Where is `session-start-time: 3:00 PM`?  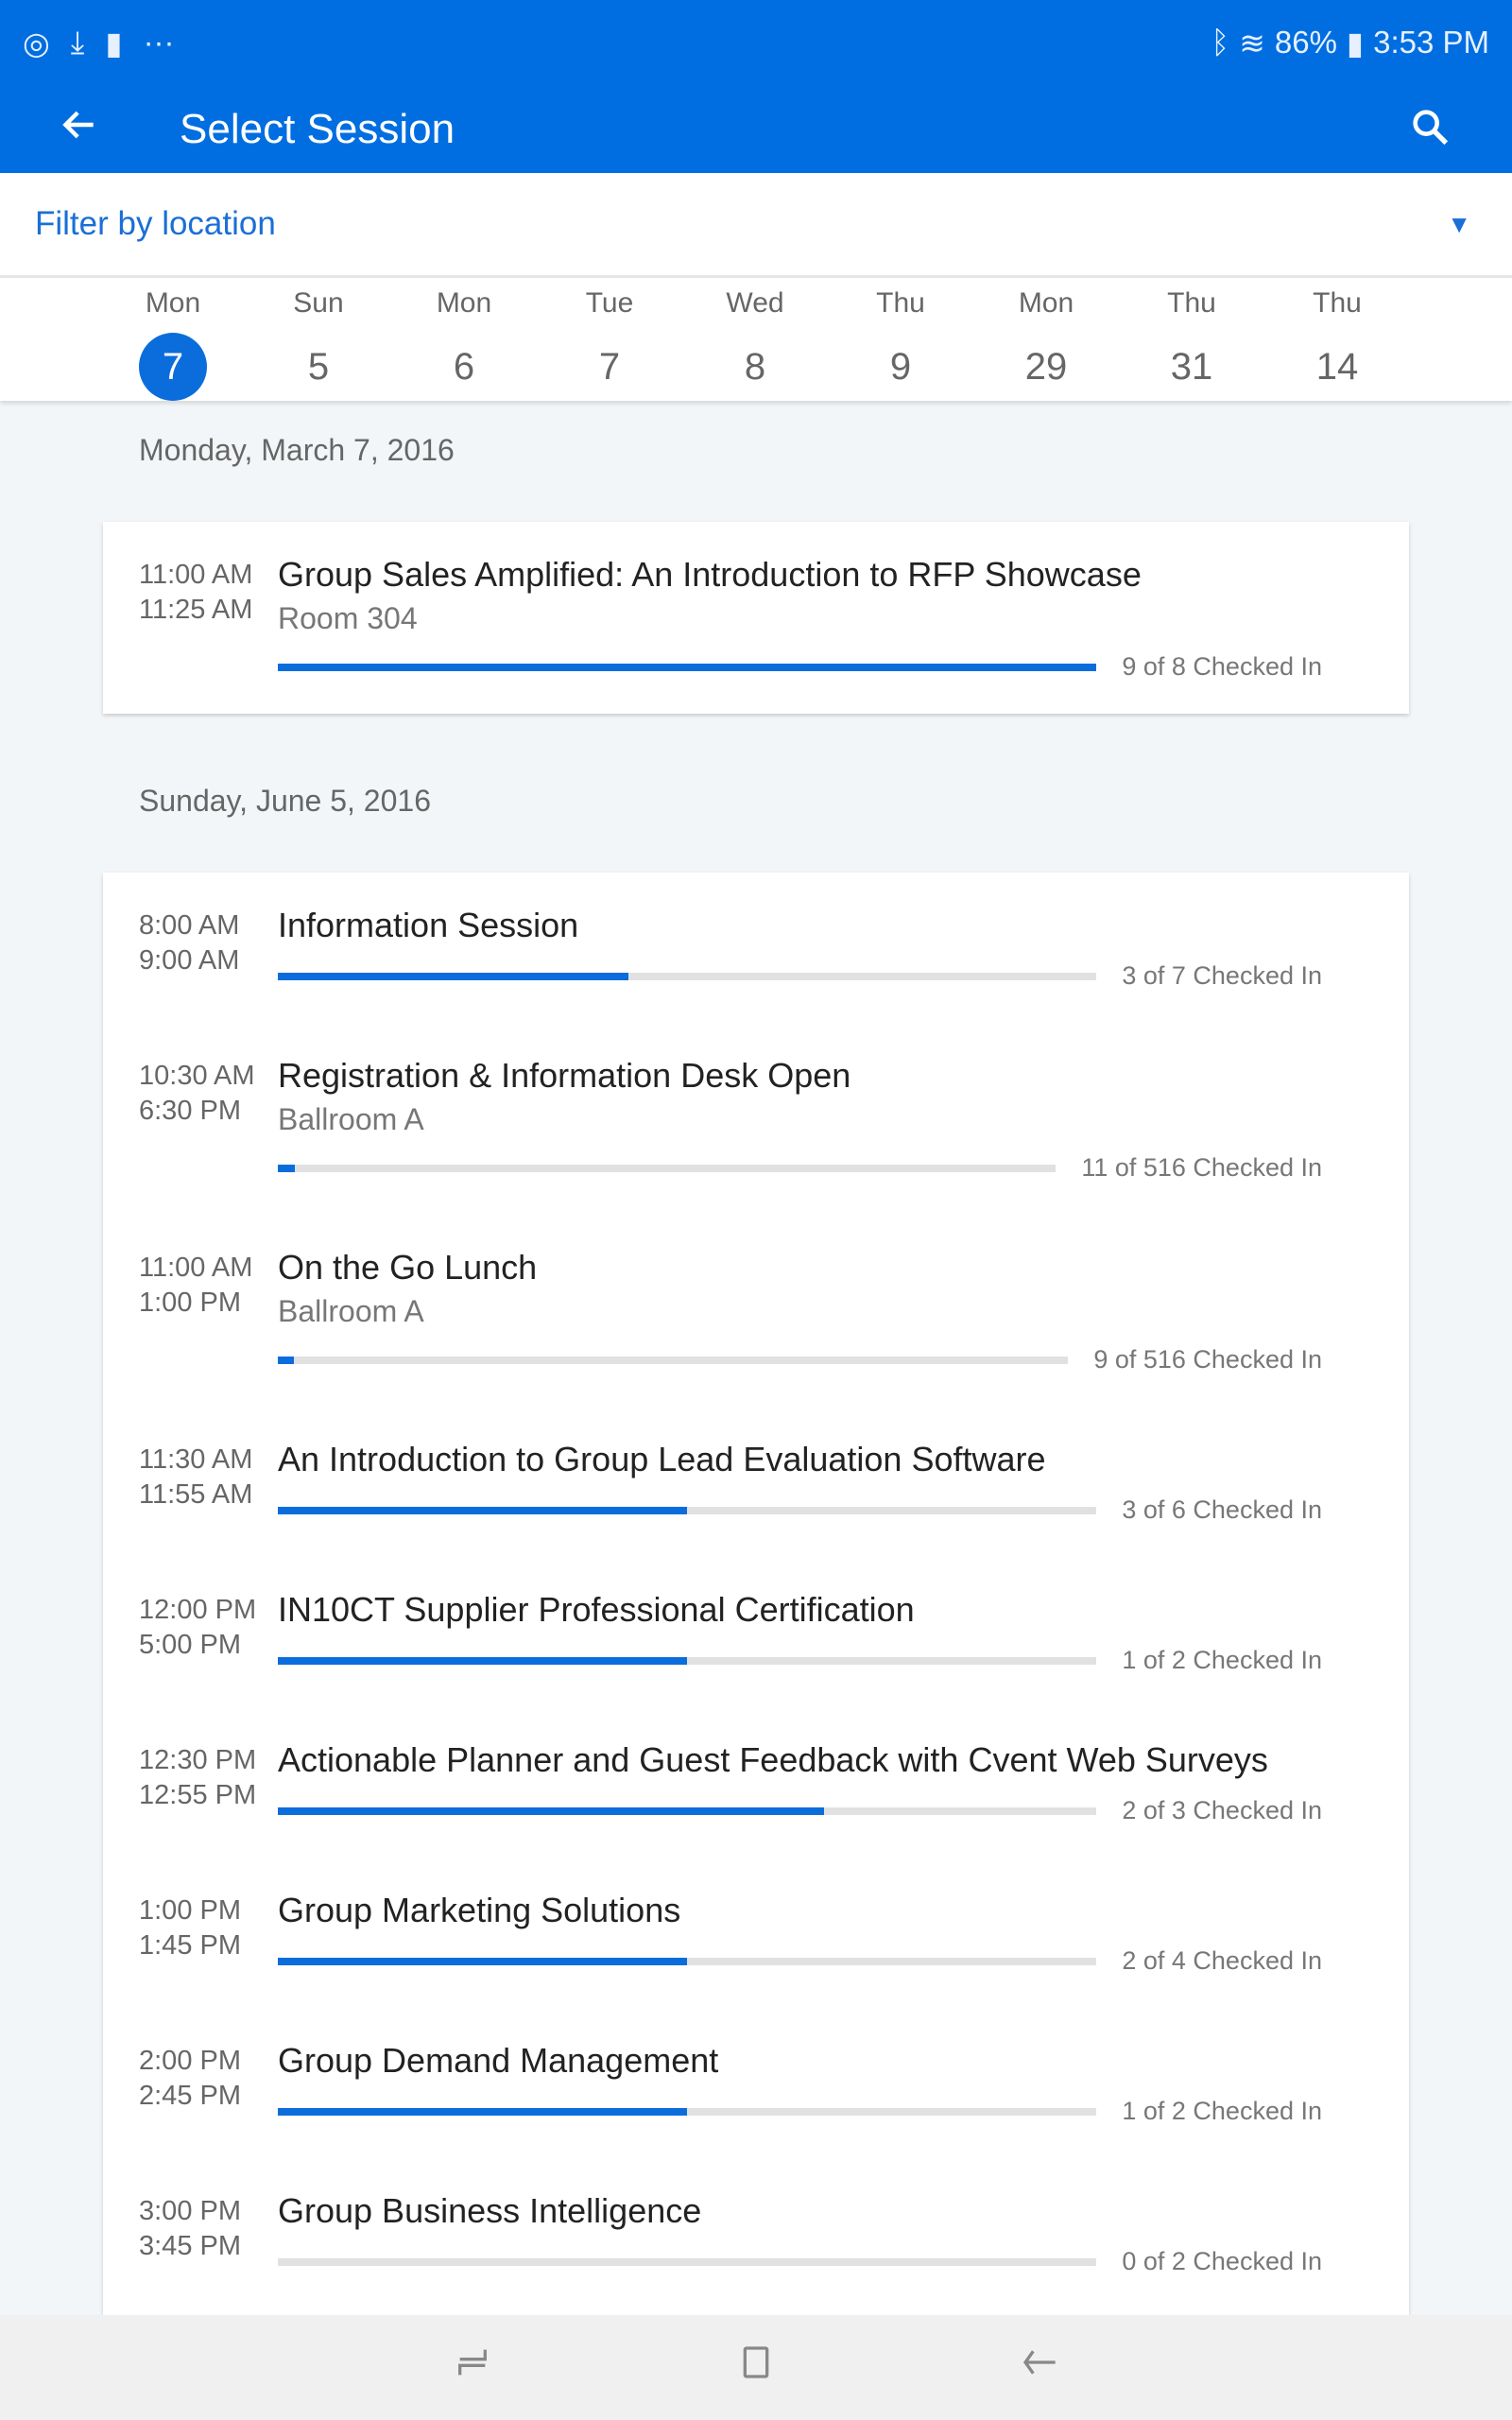 session-start-time: 3:00 PM is located at coordinates (190, 2211).